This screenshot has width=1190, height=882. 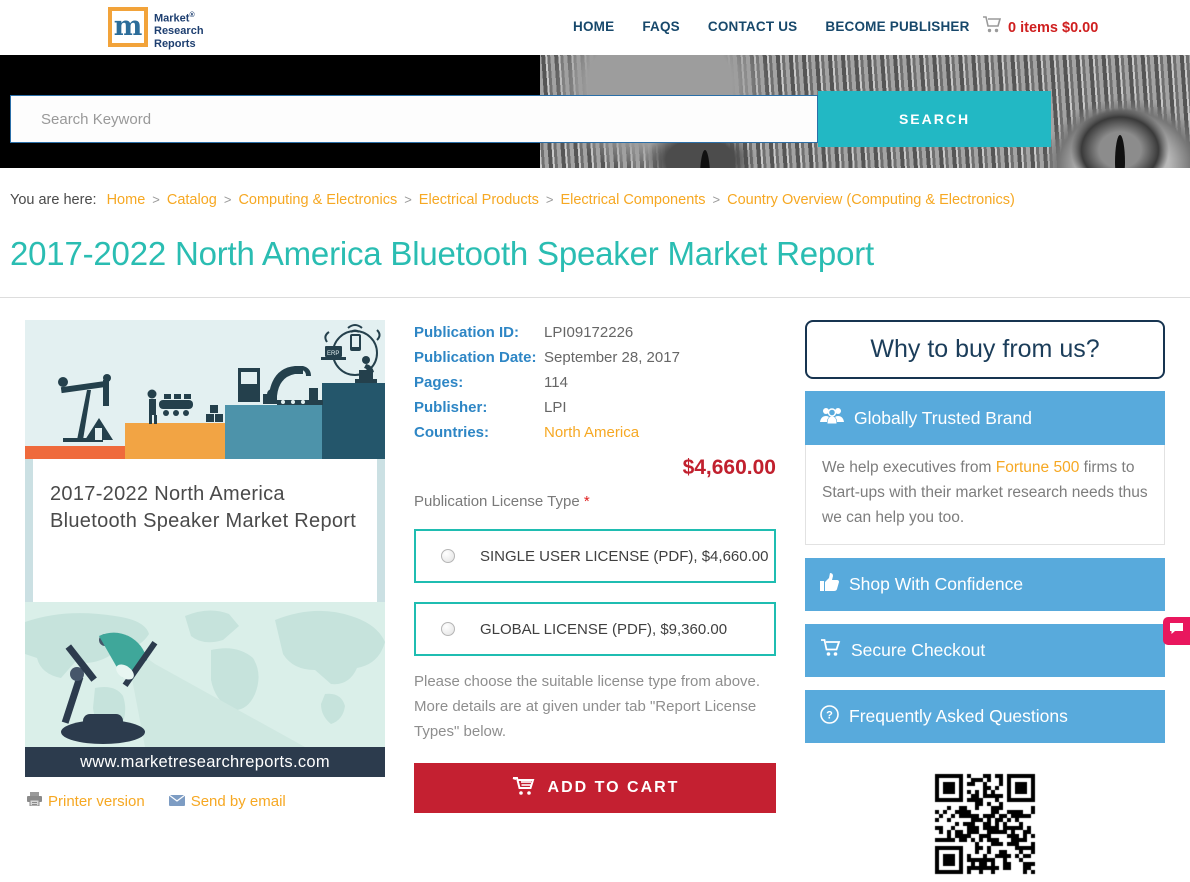 What do you see at coordinates (448, 556) in the screenshot?
I see `radio-single-user-license` at bounding box center [448, 556].